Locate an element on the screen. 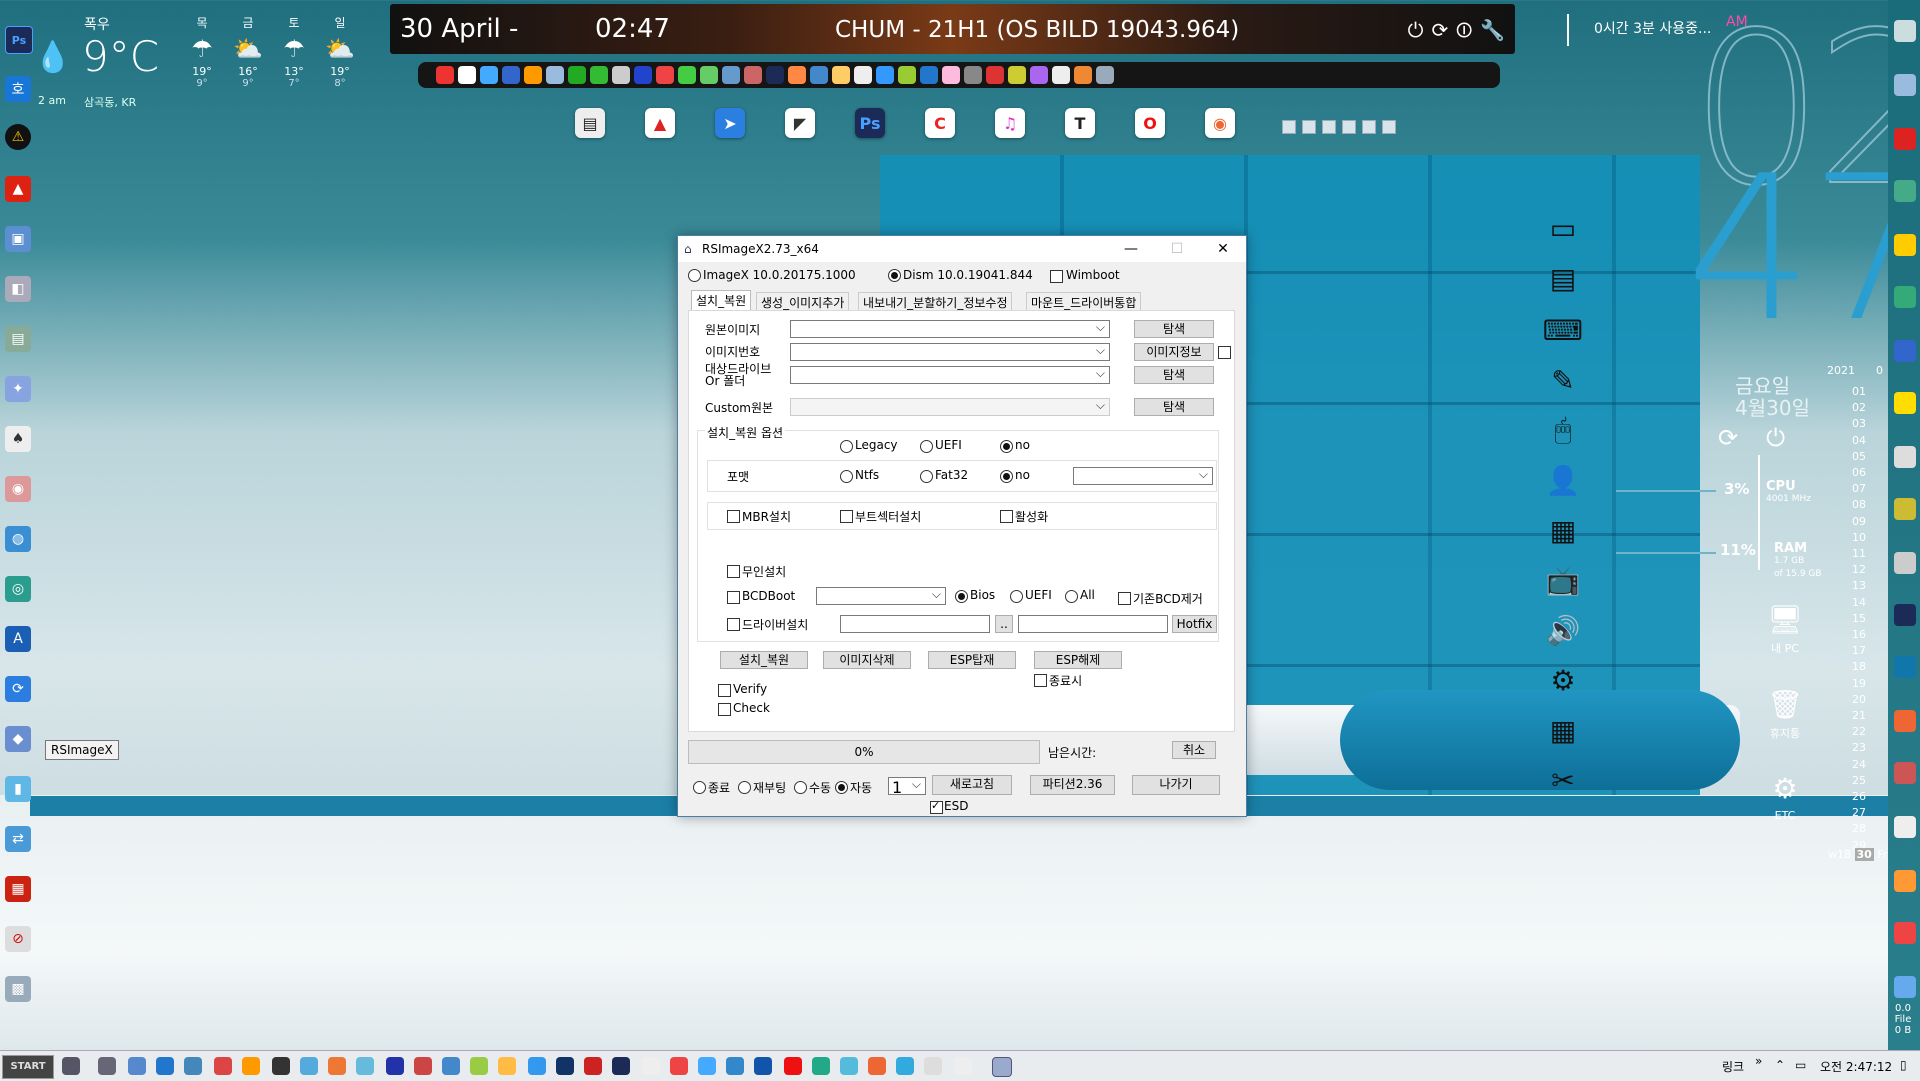 The image size is (1920, 1081). task-view-icon is located at coordinates (71, 1066).